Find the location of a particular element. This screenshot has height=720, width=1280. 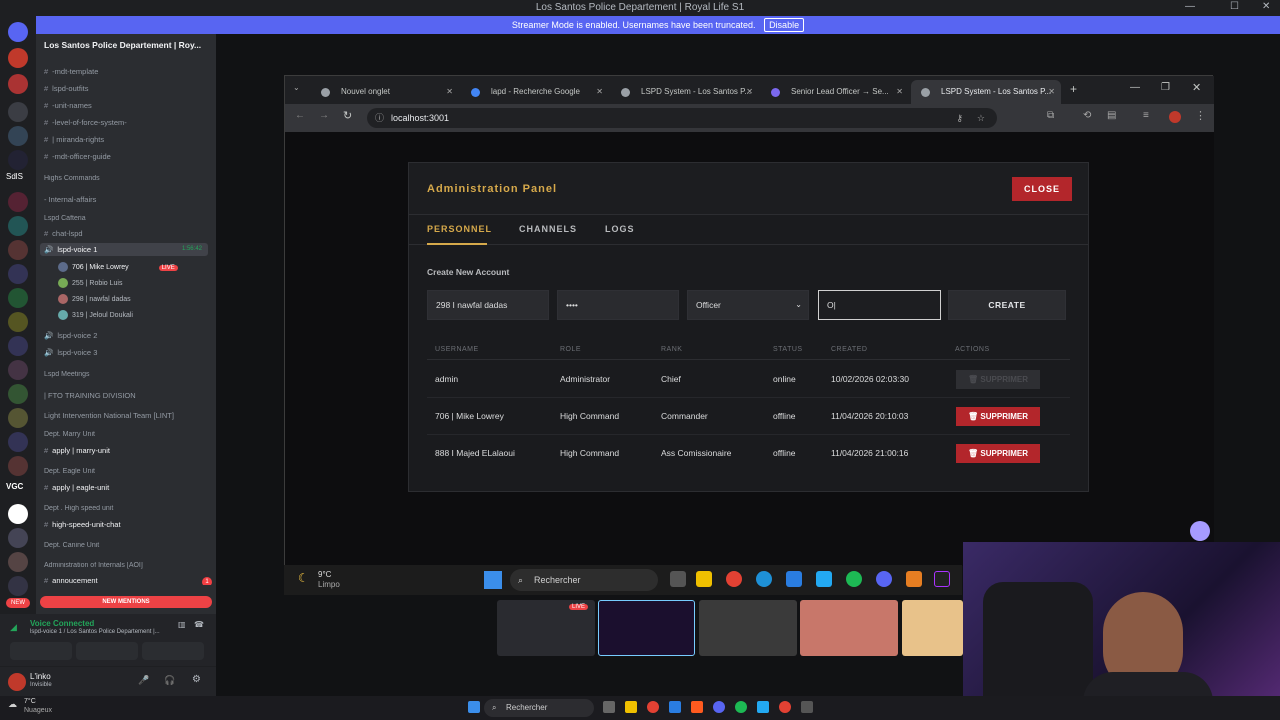

role-select: Officer ⌄ is located at coordinates (748, 305).